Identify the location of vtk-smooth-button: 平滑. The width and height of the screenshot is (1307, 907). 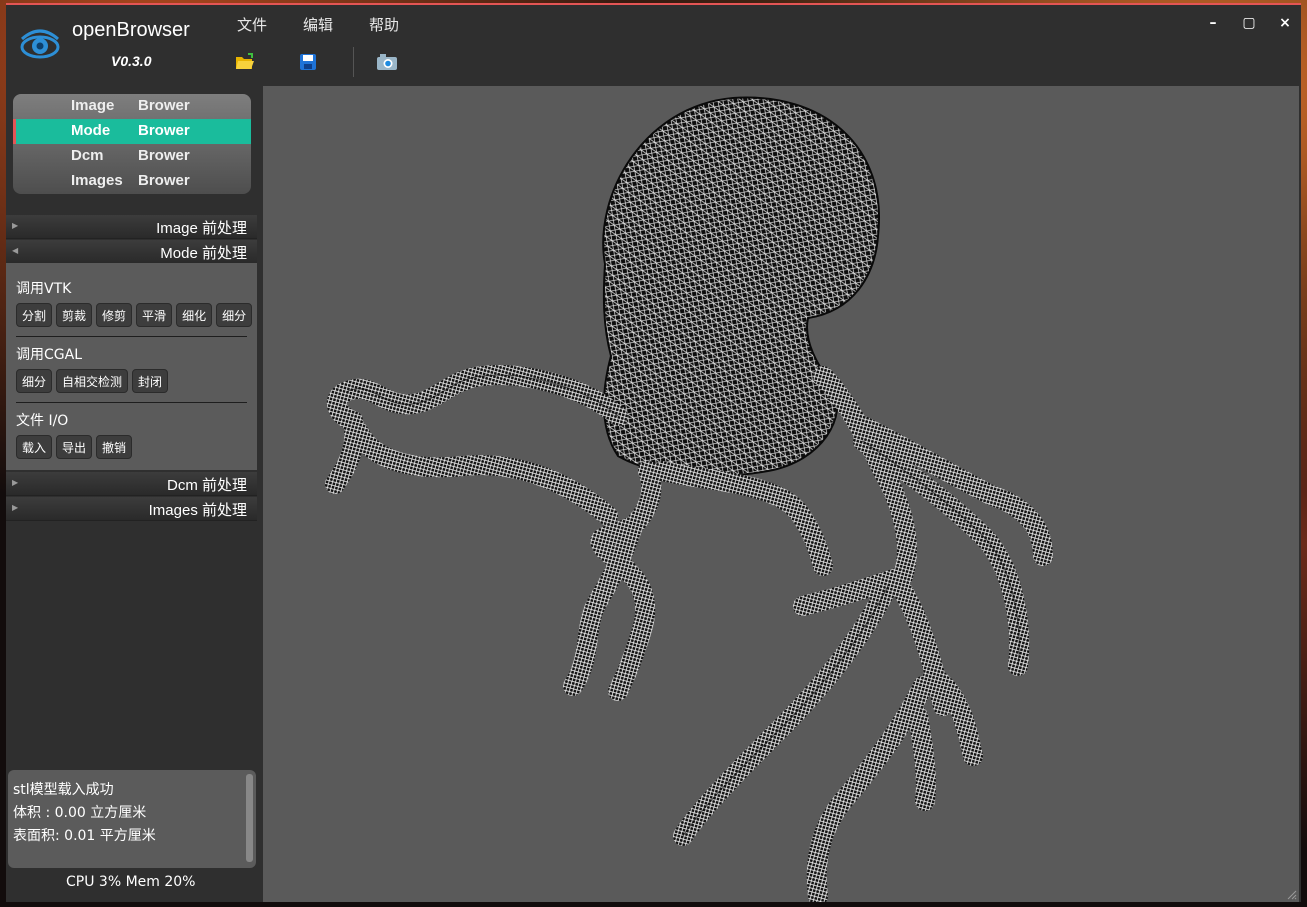
(154, 315).